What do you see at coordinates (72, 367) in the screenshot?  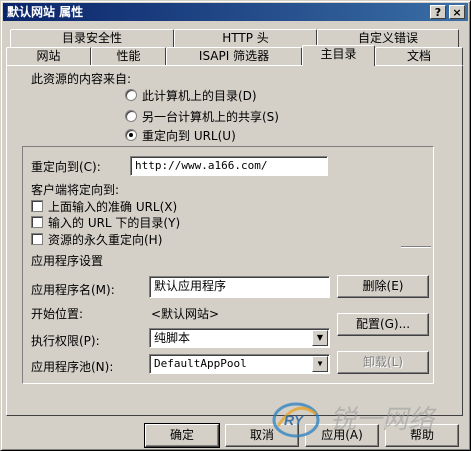 I see `app-pool-label: 应用程序池(N):` at bounding box center [72, 367].